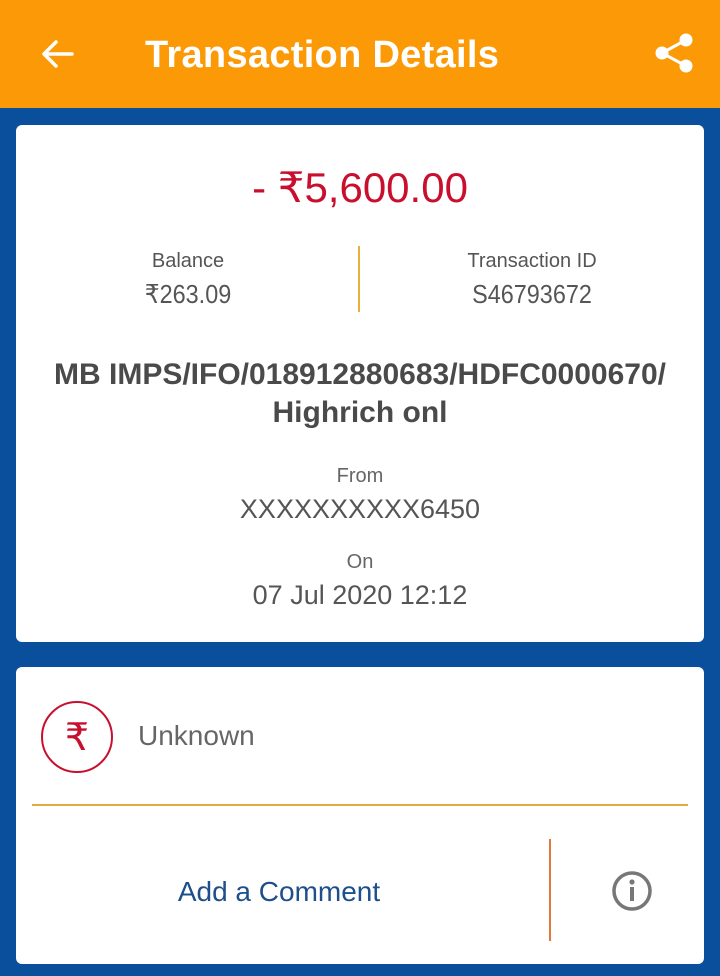 Image resolution: width=720 pixels, height=976 pixels. I want to click on balance-label: Balance, so click(188, 261).